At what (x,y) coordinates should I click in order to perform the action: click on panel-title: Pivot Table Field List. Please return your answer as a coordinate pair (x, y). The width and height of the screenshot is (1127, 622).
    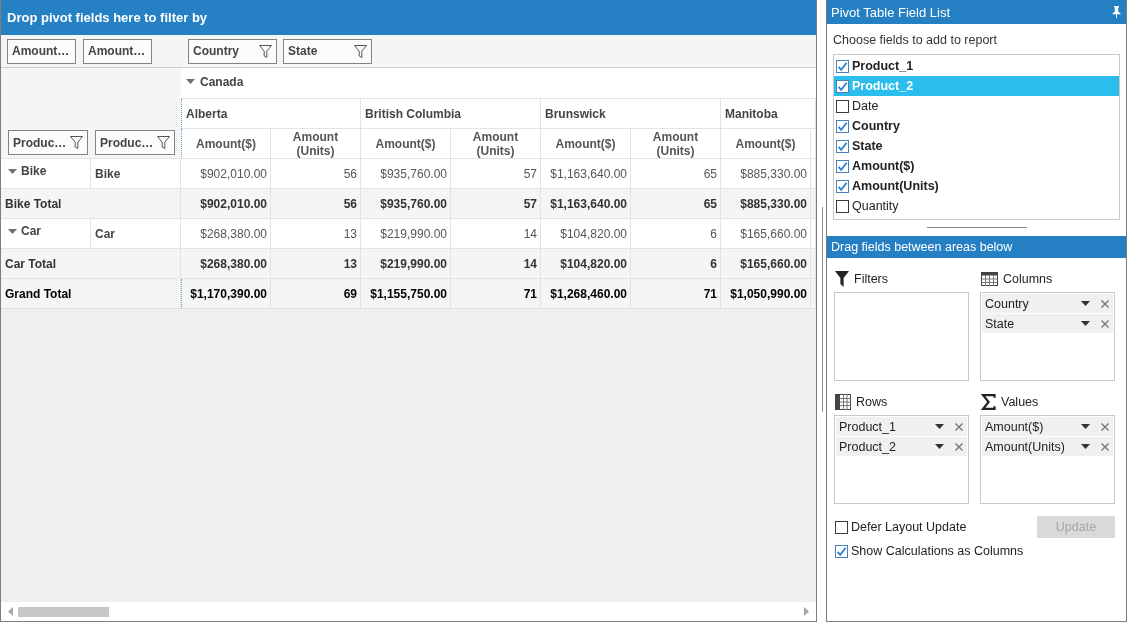
    Looking at the image, I should click on (890, 12).